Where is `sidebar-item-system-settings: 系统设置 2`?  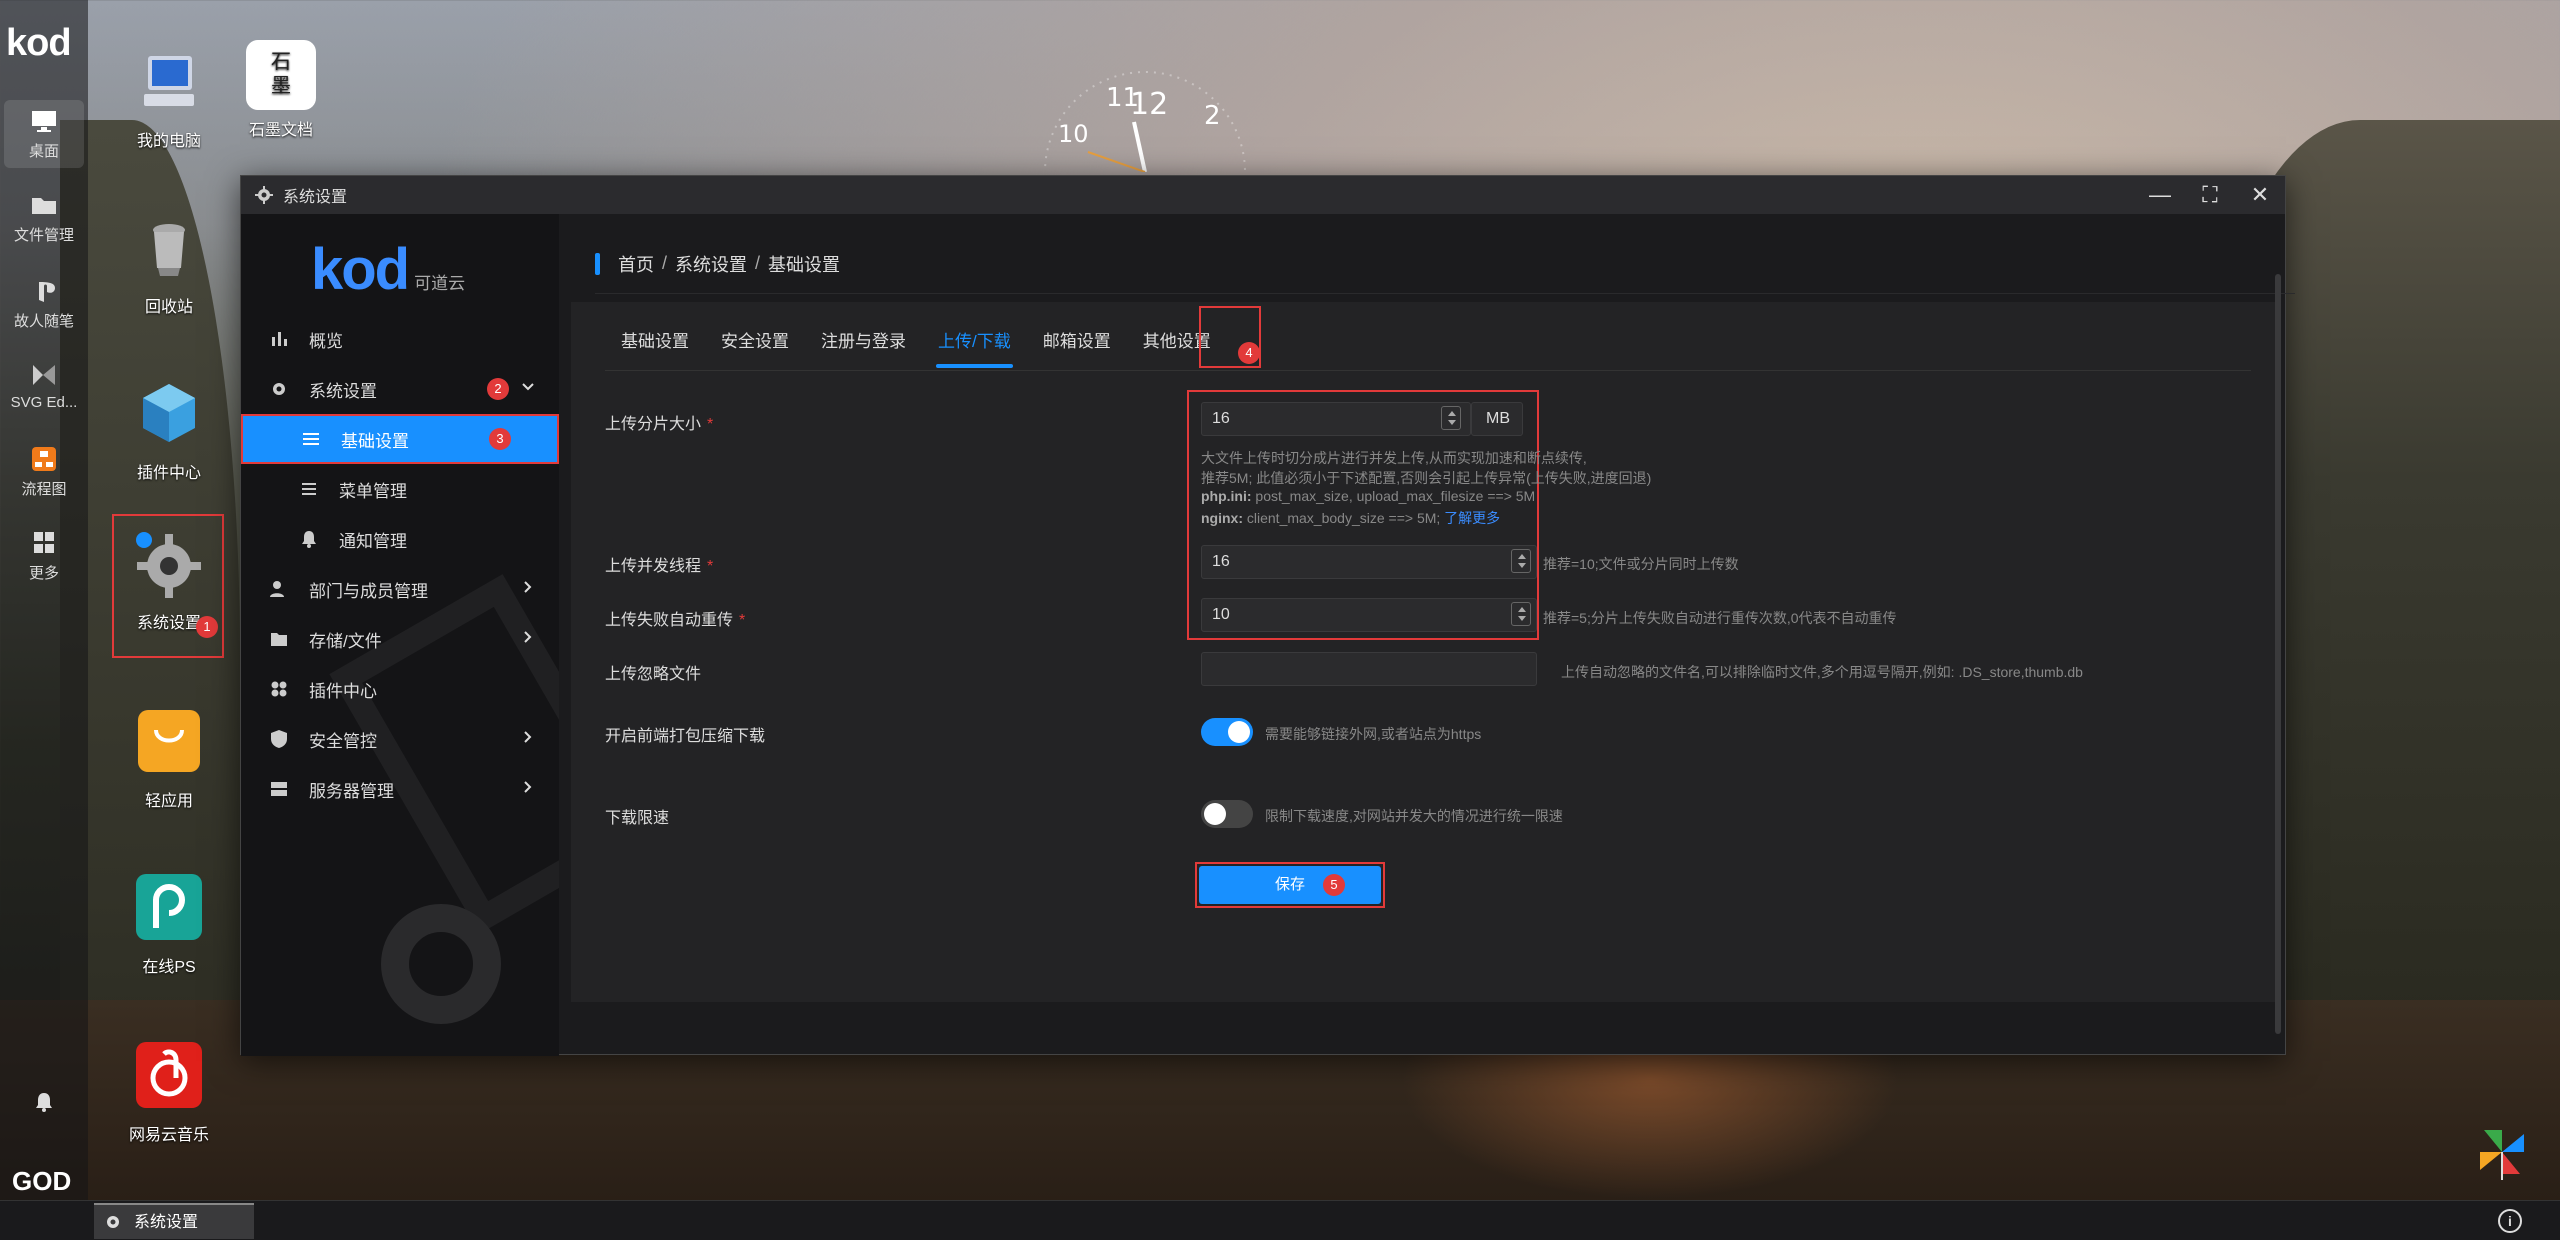 sidebar-item-system-settings: 系统设置 2 is located at coordinates (400, 389).